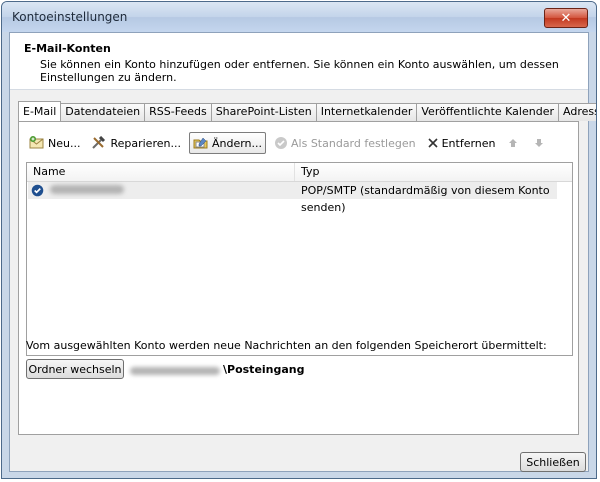  I want to click on close-icon: ✕, so click(566, 18).